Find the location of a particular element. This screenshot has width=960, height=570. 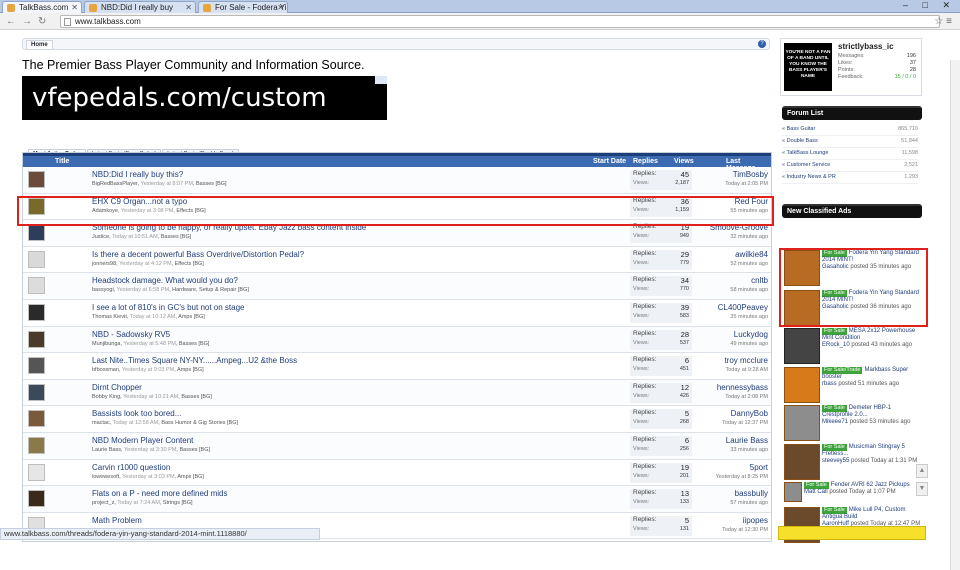

thread-forum-link: Bass Humor & Gig Stories [BG] is located at coordinates (199, 423).